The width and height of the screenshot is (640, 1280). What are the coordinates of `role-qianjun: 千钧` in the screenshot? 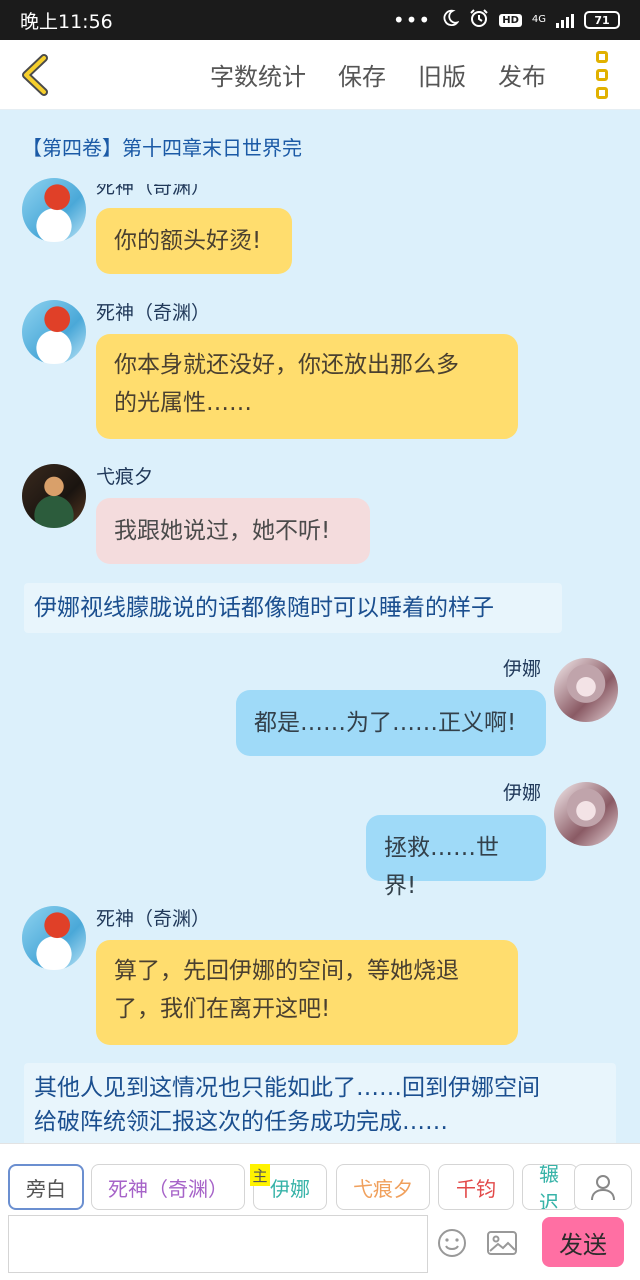 It's located at (476, 1187).